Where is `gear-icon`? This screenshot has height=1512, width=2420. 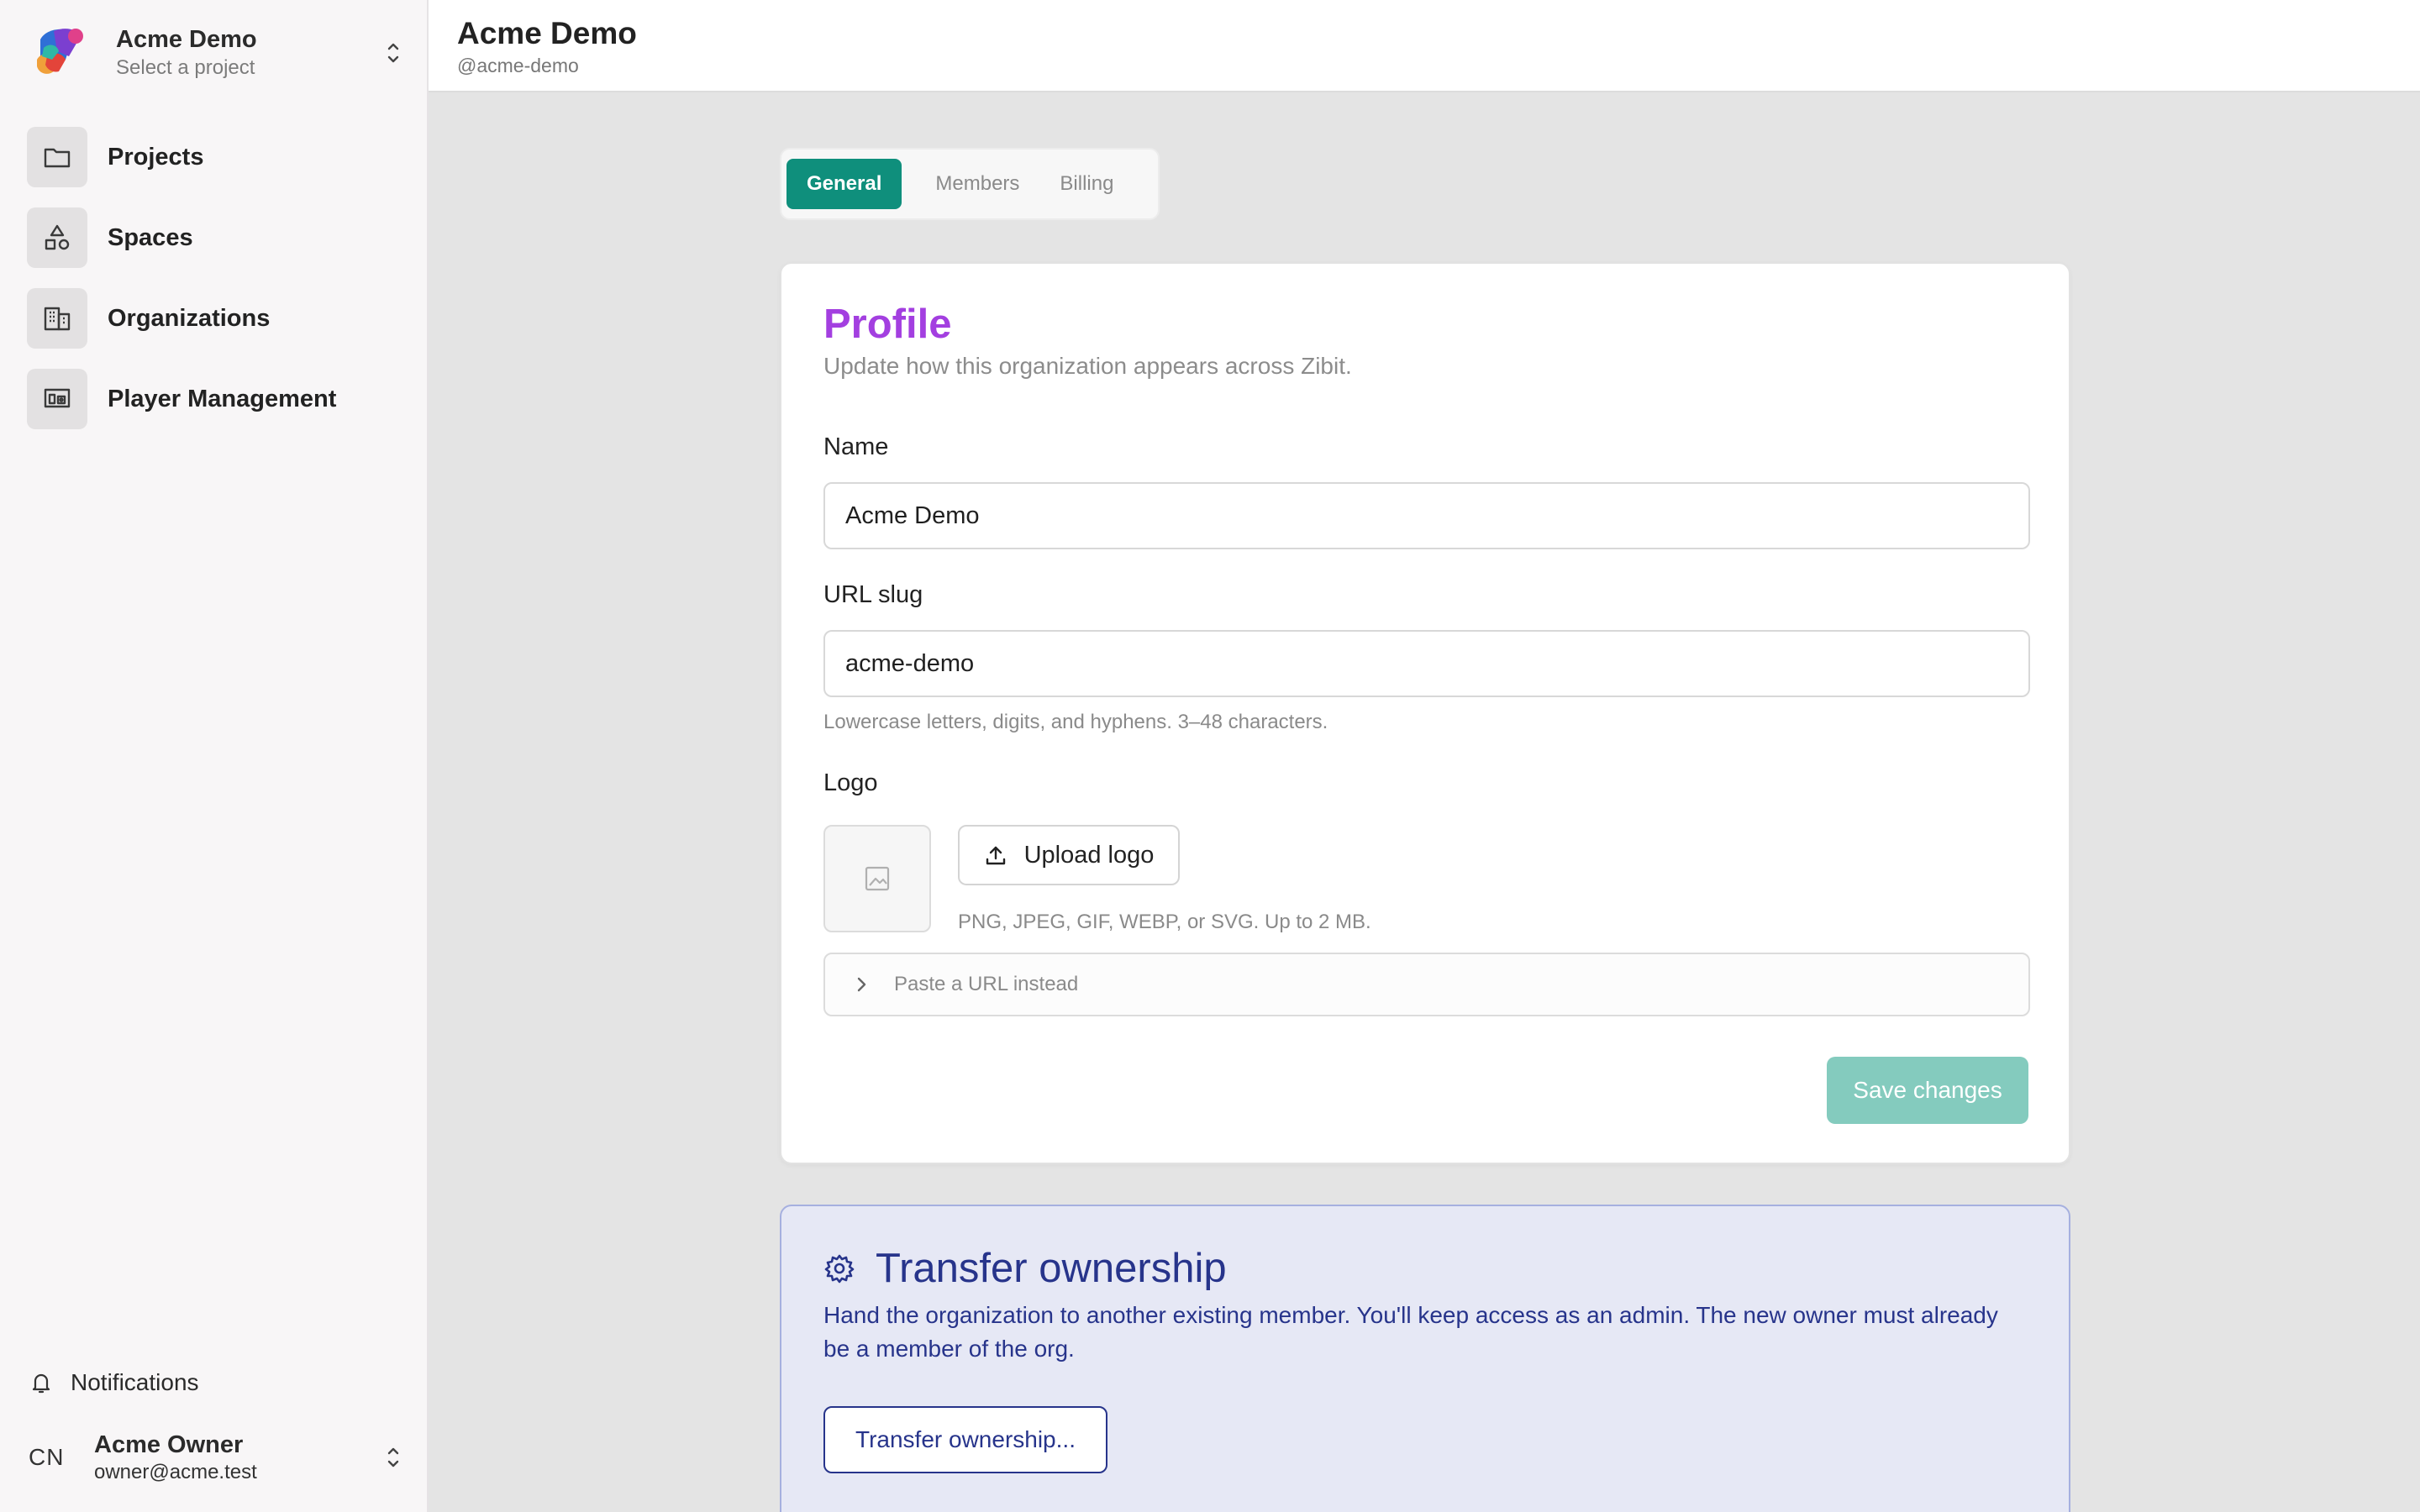 gear-icon is located at coordinates (840, 1269).